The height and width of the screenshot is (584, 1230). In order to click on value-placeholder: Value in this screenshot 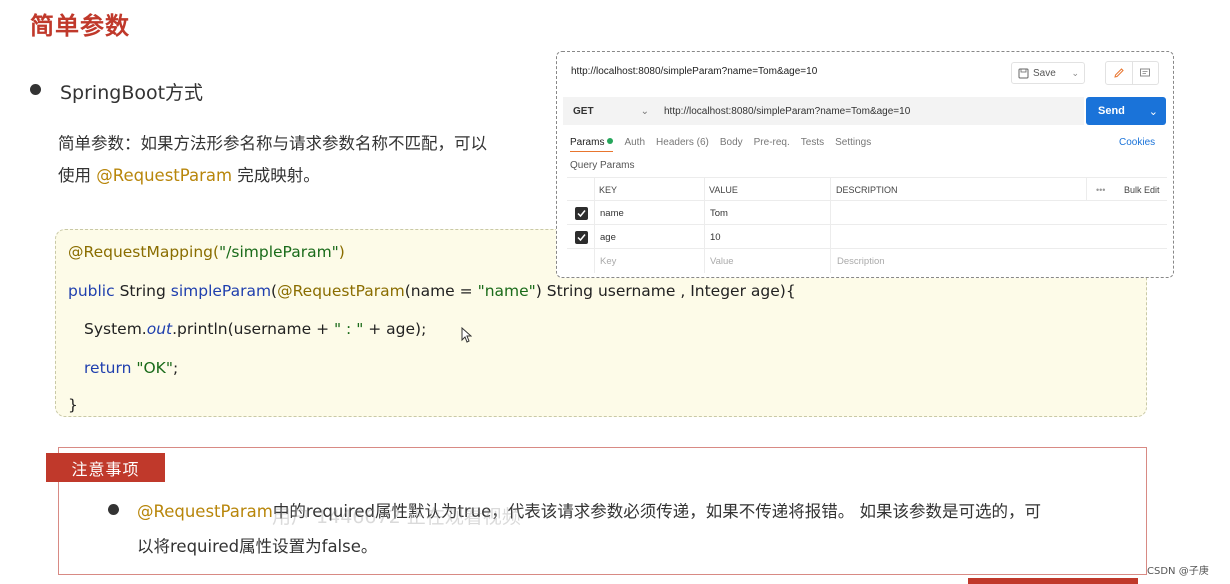, I will do `click(722, 261)`.